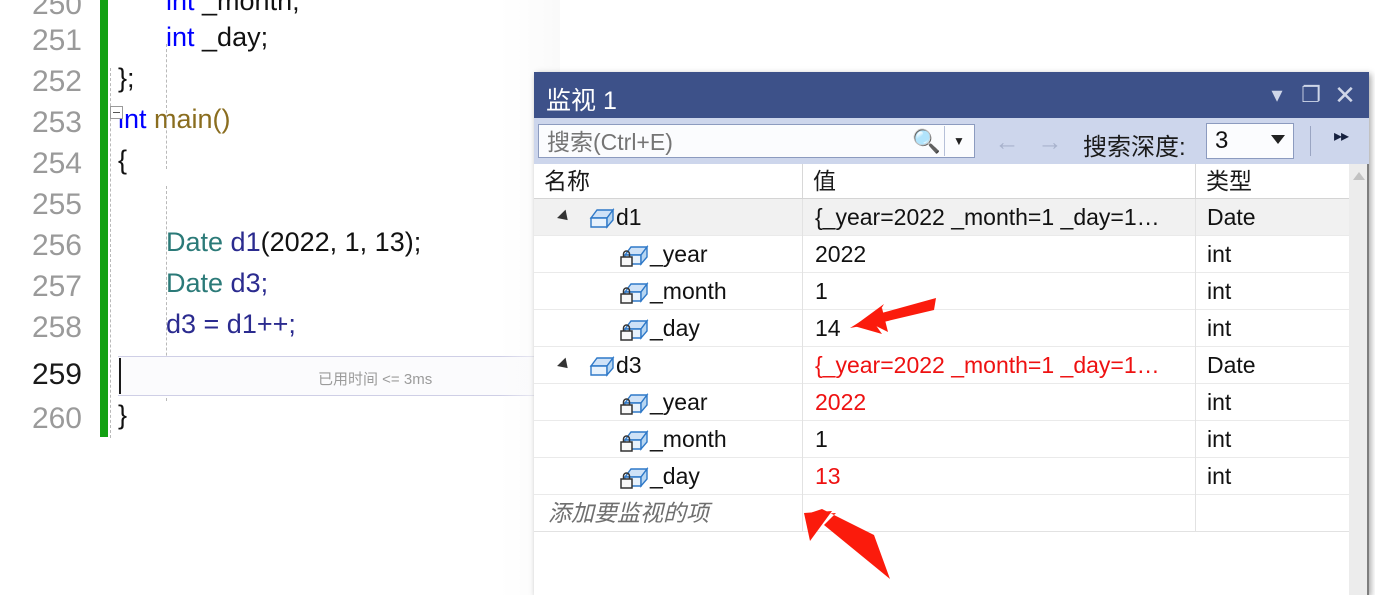 This screenshot has width=1375, height=595. I want to click on line-number: 257, so click(56, 286).